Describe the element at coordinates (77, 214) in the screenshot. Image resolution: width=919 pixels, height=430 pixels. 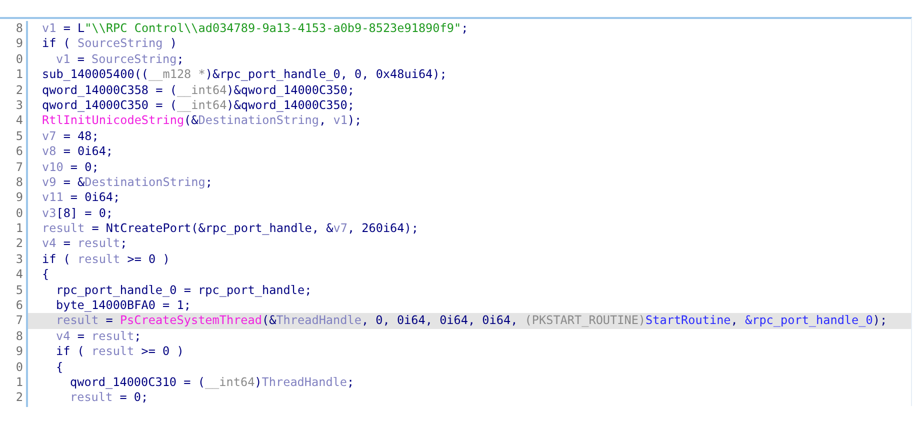
I see `code-line: v3[8] = 0;` at that location.